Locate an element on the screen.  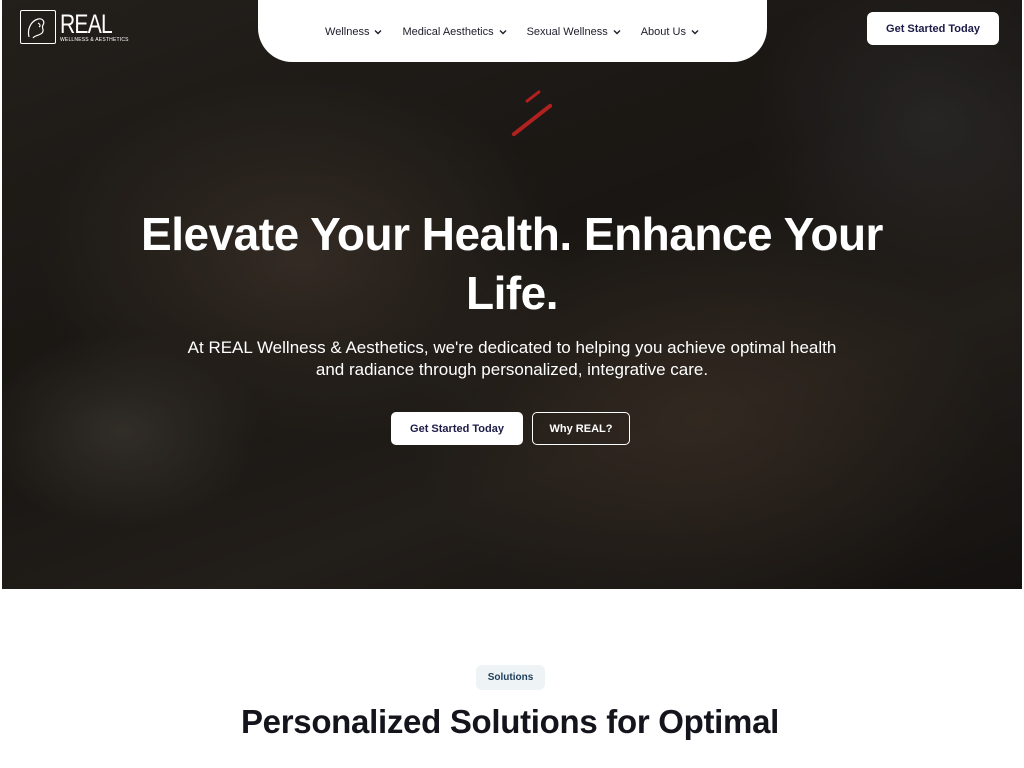
solutions-title: Personalized Solutions for Optimal is located at coordinates (510, 721).